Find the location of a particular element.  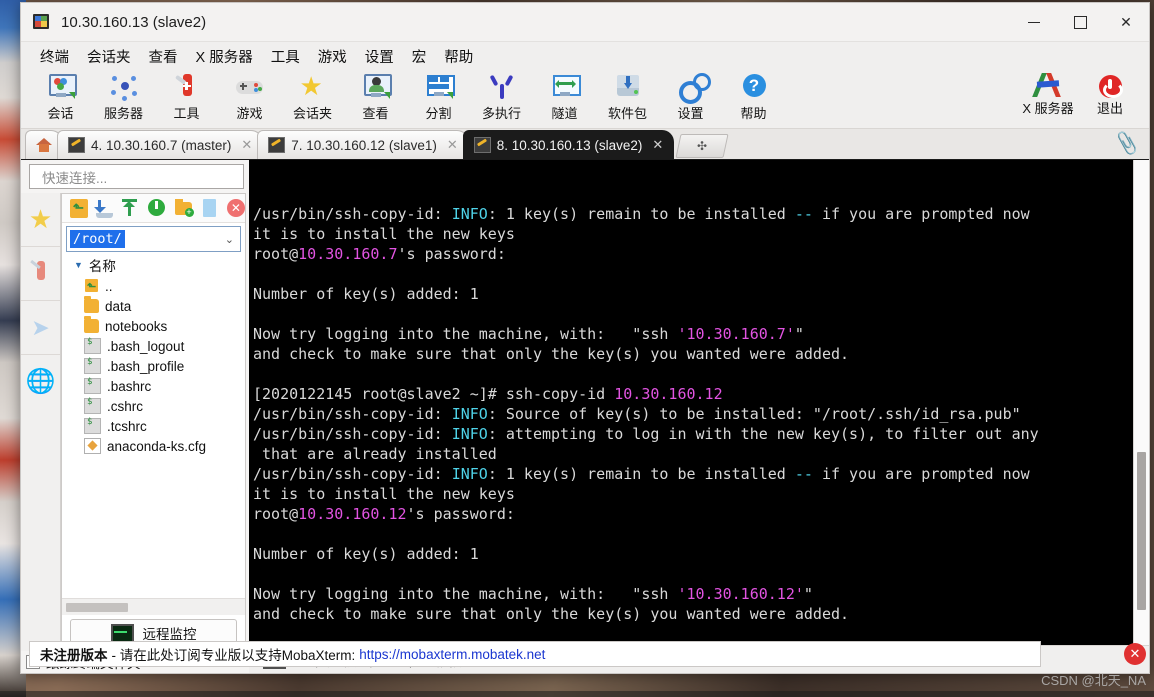

toolbar-help: ? 帮助 is located at coordinates (753, 96).